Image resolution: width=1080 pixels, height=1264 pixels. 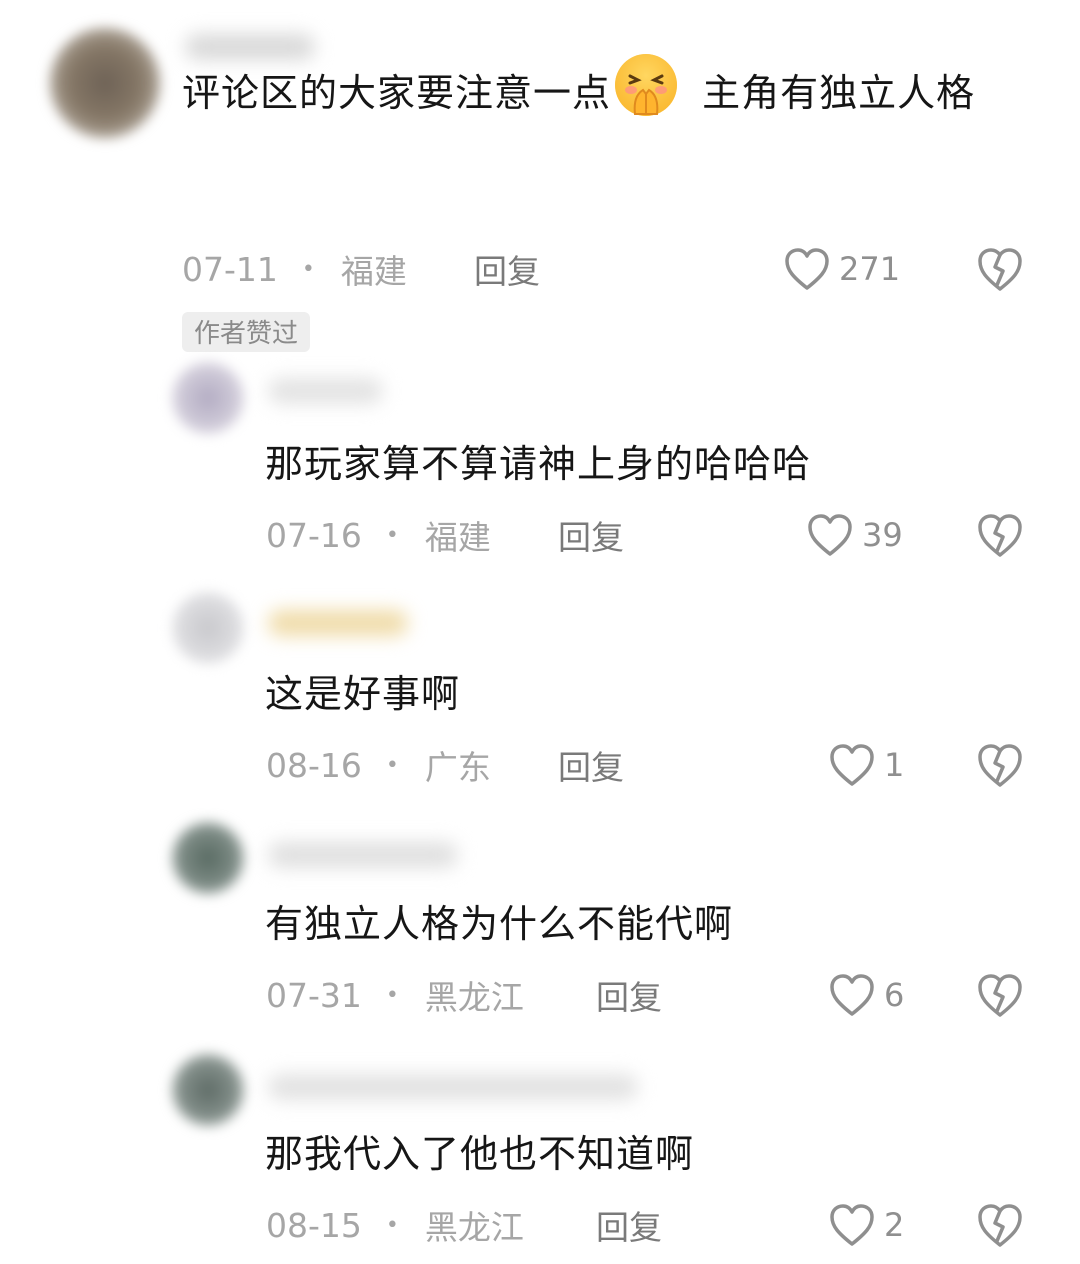 What do you see at coordinates (314, 1225) in the screenshot?
I see `reply-date: 08-15` at bounding box center [314, 1225].